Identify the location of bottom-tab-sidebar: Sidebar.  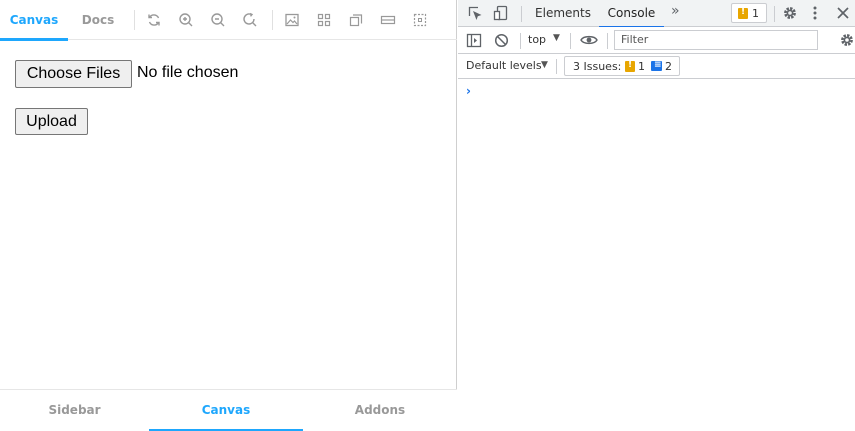
(74, 410).